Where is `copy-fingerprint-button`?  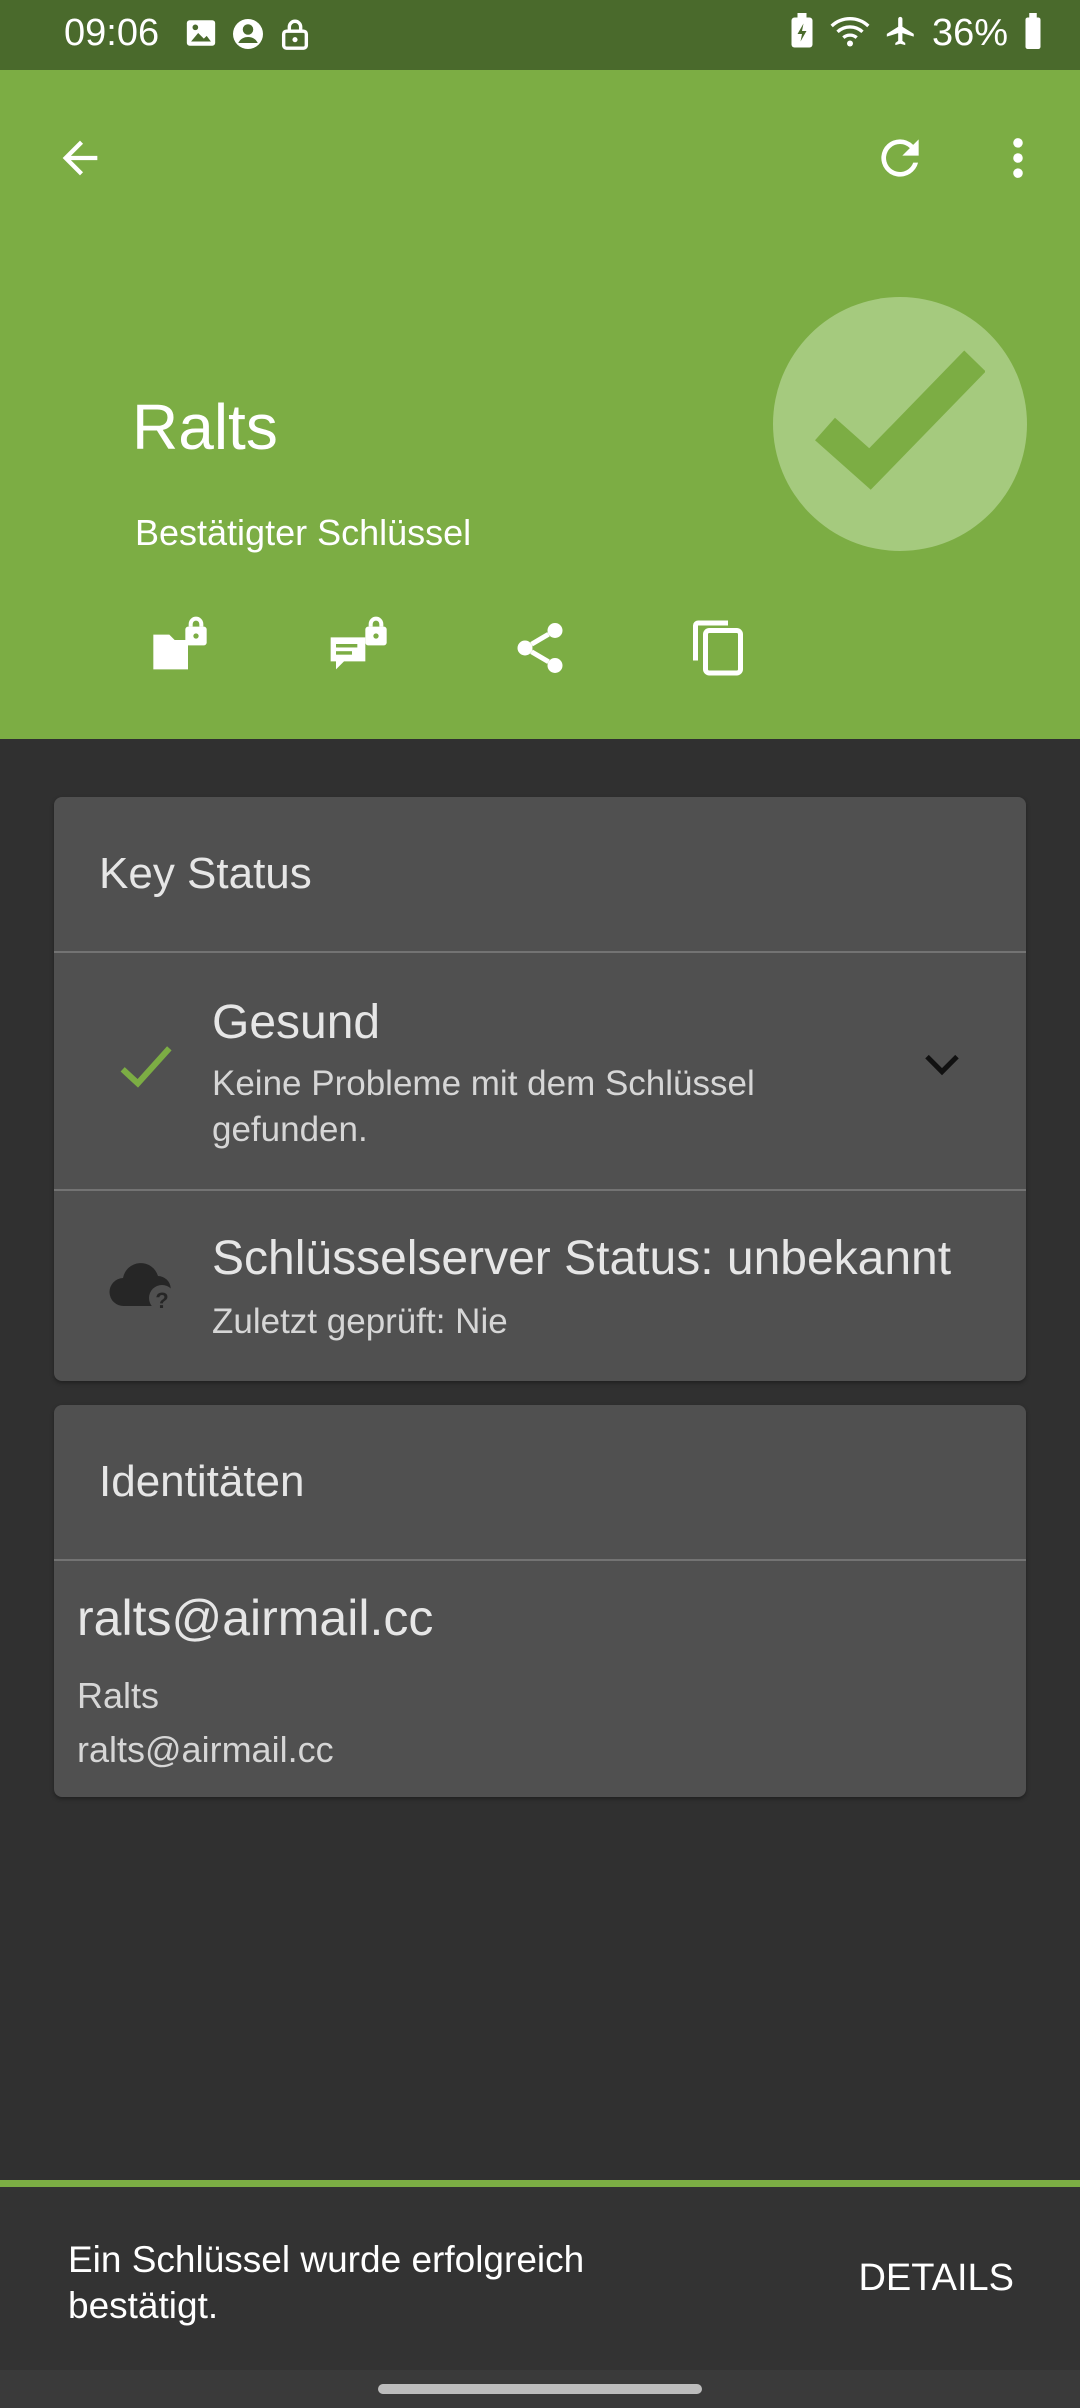
copy-fingerprint-button is located at coordinates (718, 650).